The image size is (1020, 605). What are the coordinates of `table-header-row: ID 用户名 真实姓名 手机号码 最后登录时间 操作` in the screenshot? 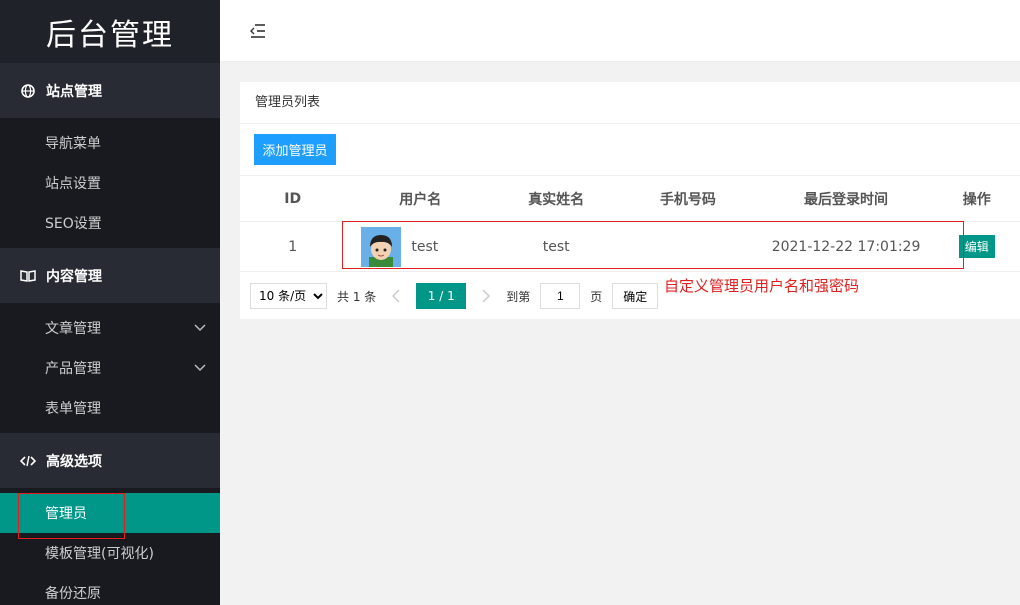 It's located at (630, 198).